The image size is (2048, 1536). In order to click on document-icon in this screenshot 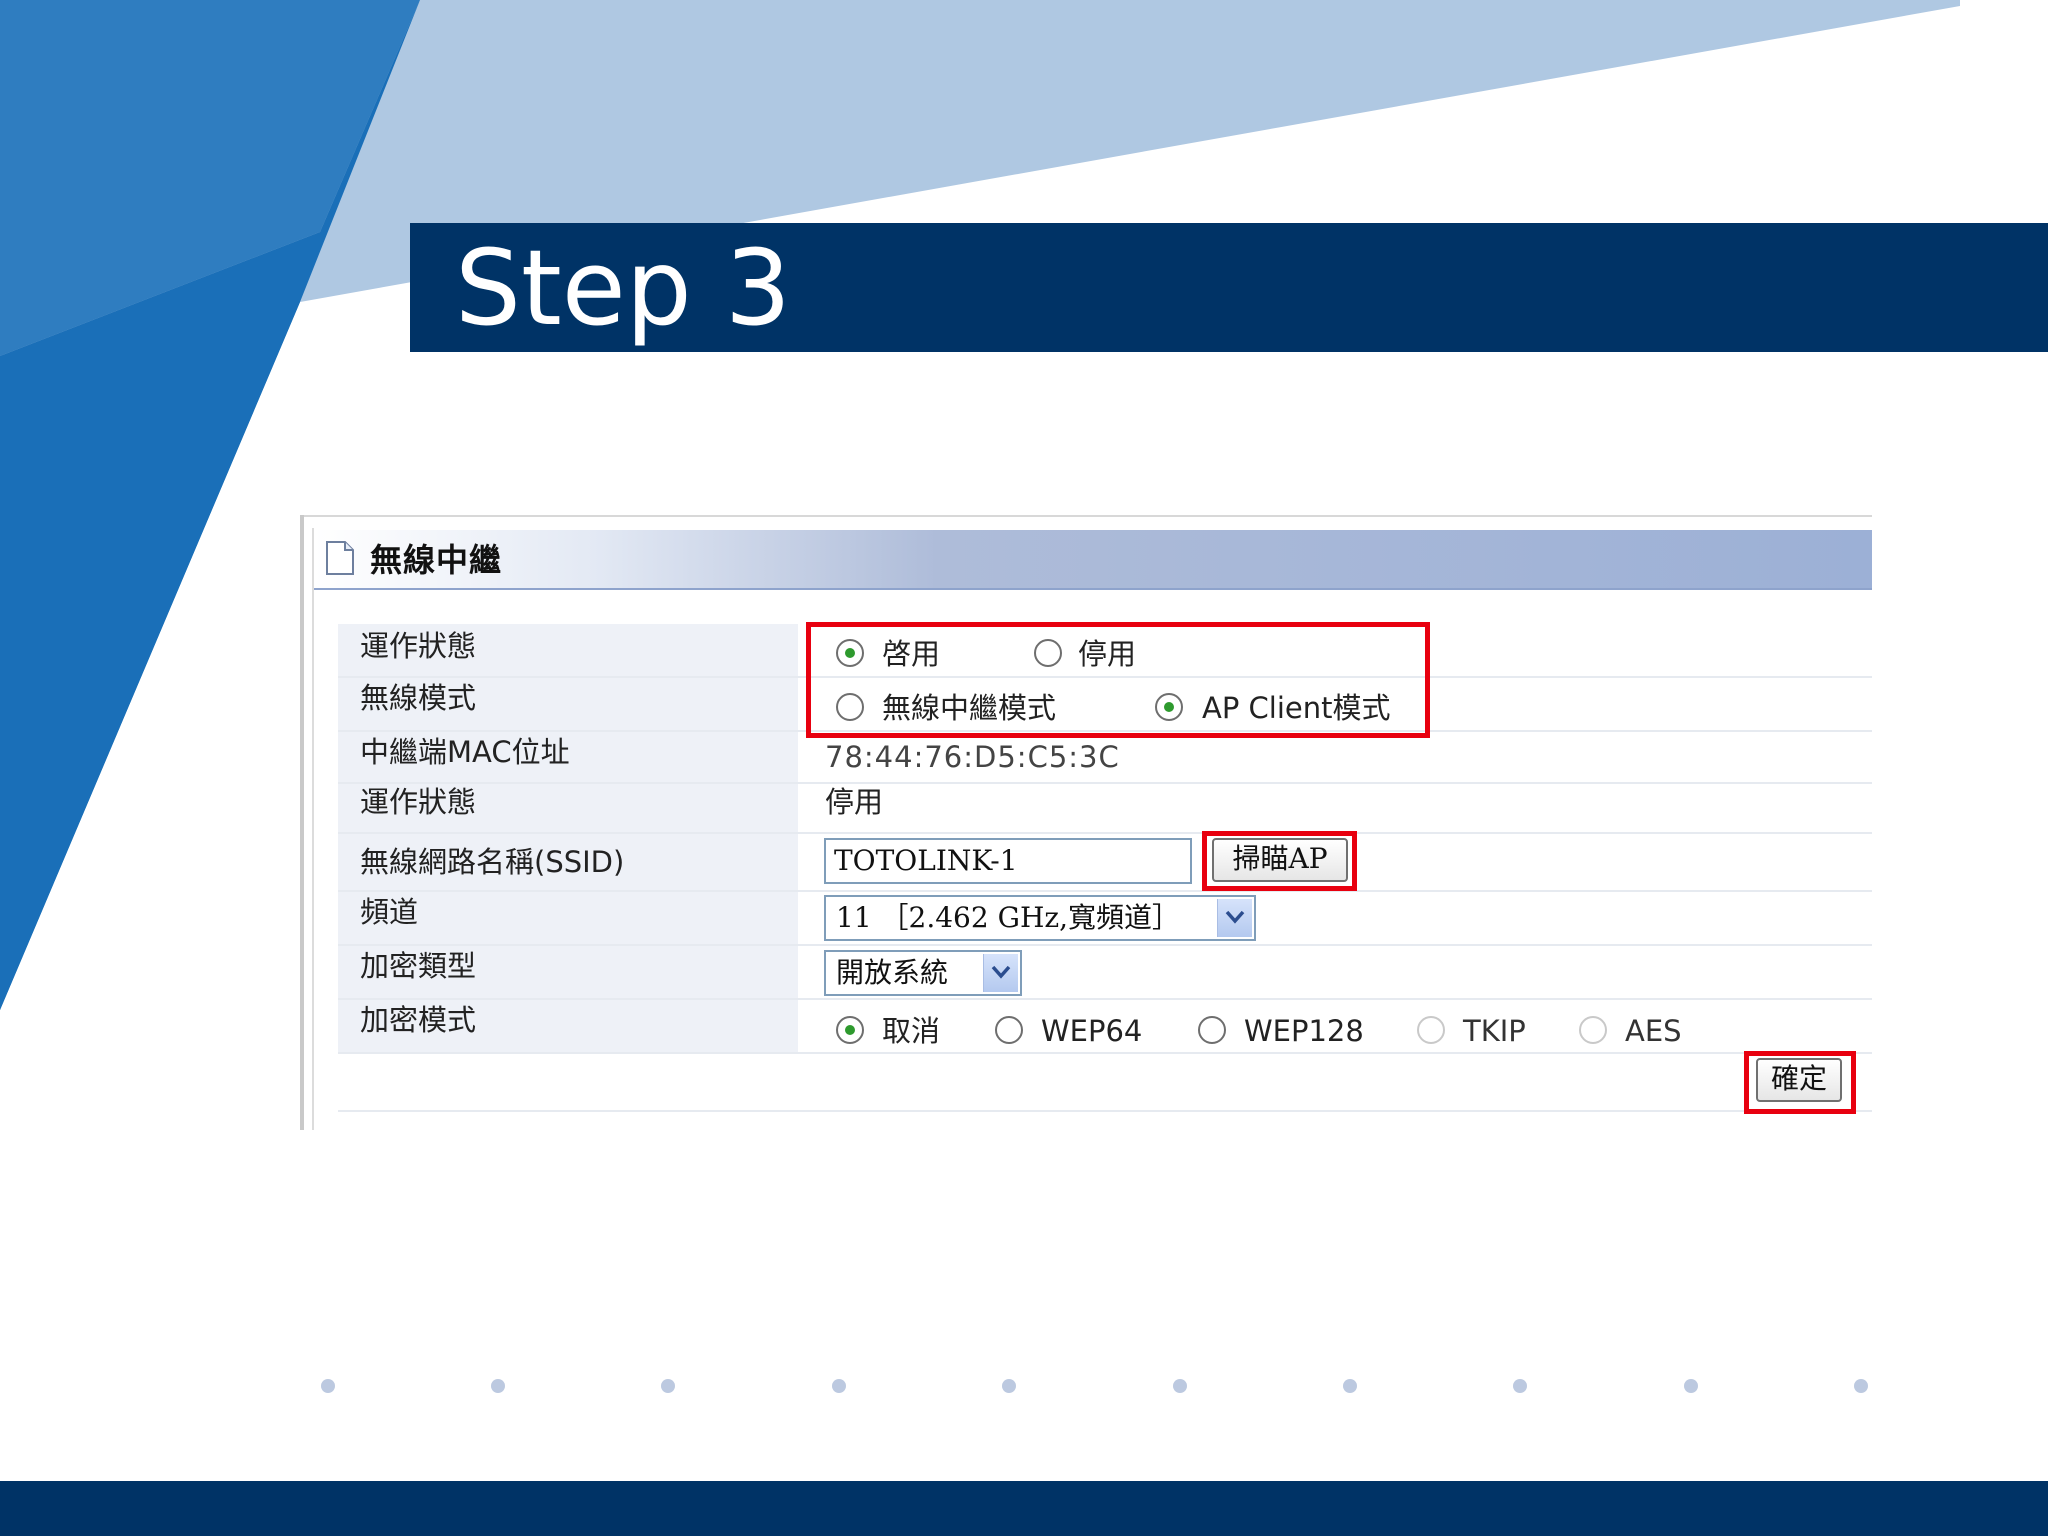, I will do `click(340, 558)`.